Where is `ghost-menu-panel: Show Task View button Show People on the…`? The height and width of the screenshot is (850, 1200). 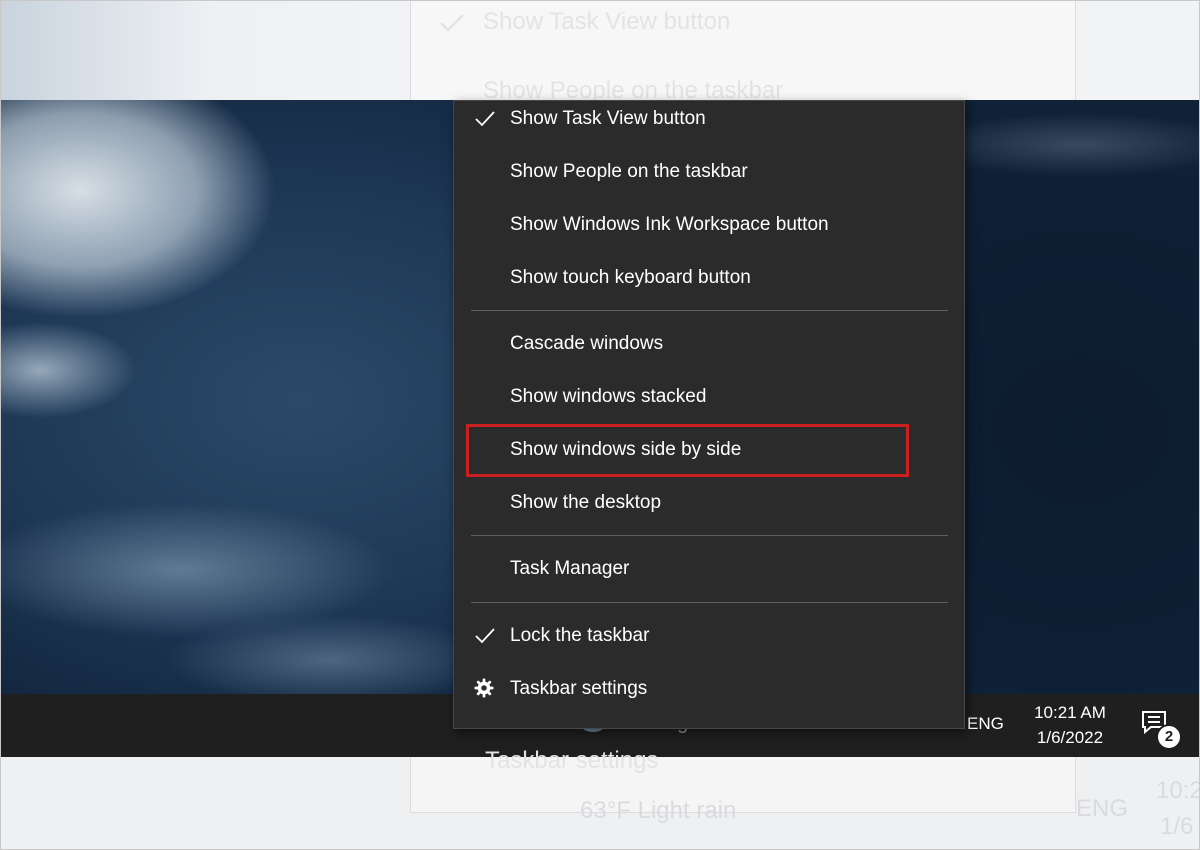 ghost-menu-panel: Show Task View button Show People on the… is located at coordinates (743, 52).